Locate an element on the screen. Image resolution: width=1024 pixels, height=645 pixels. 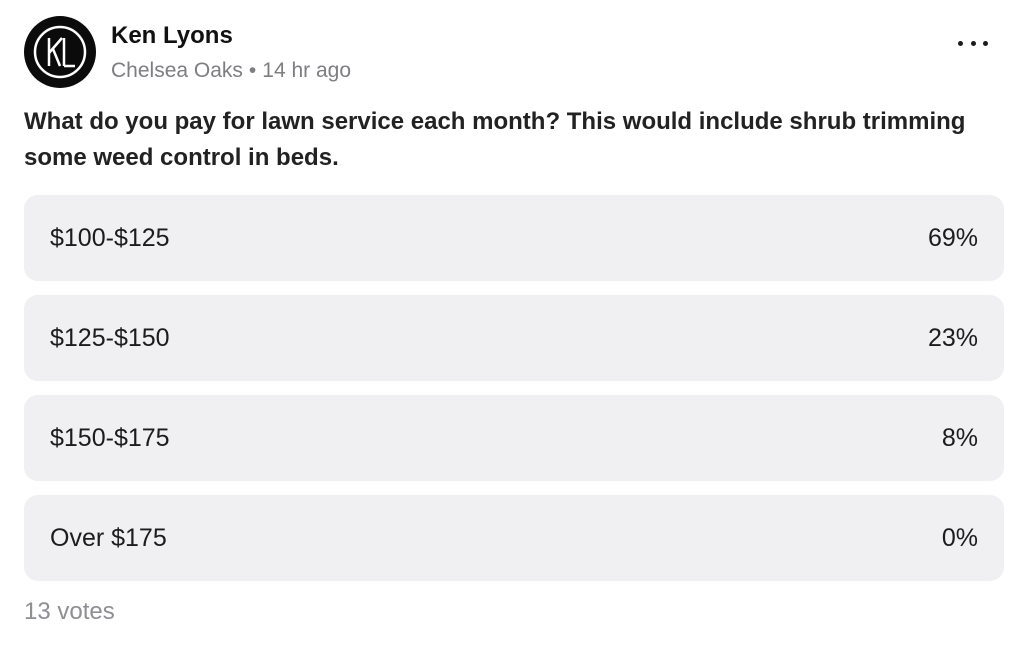
poll-option: $150-$175 8% is located at coordinates (514, 438).